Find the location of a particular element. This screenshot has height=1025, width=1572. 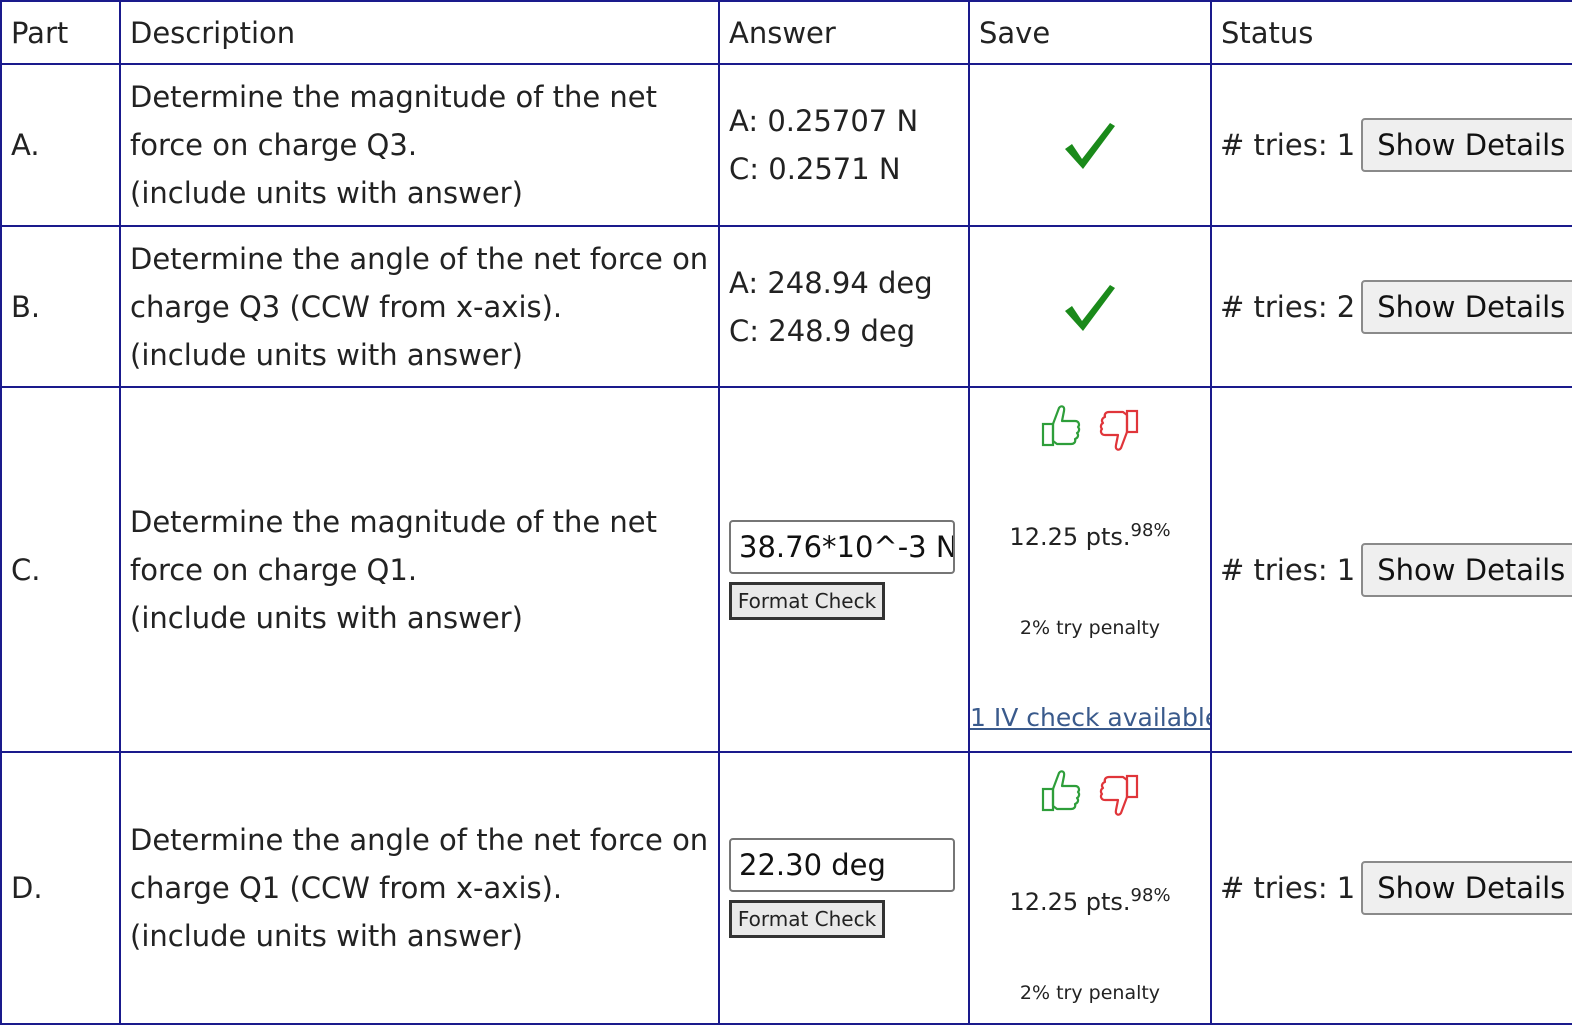

header-part: Part is located at coordinates (60, 32).